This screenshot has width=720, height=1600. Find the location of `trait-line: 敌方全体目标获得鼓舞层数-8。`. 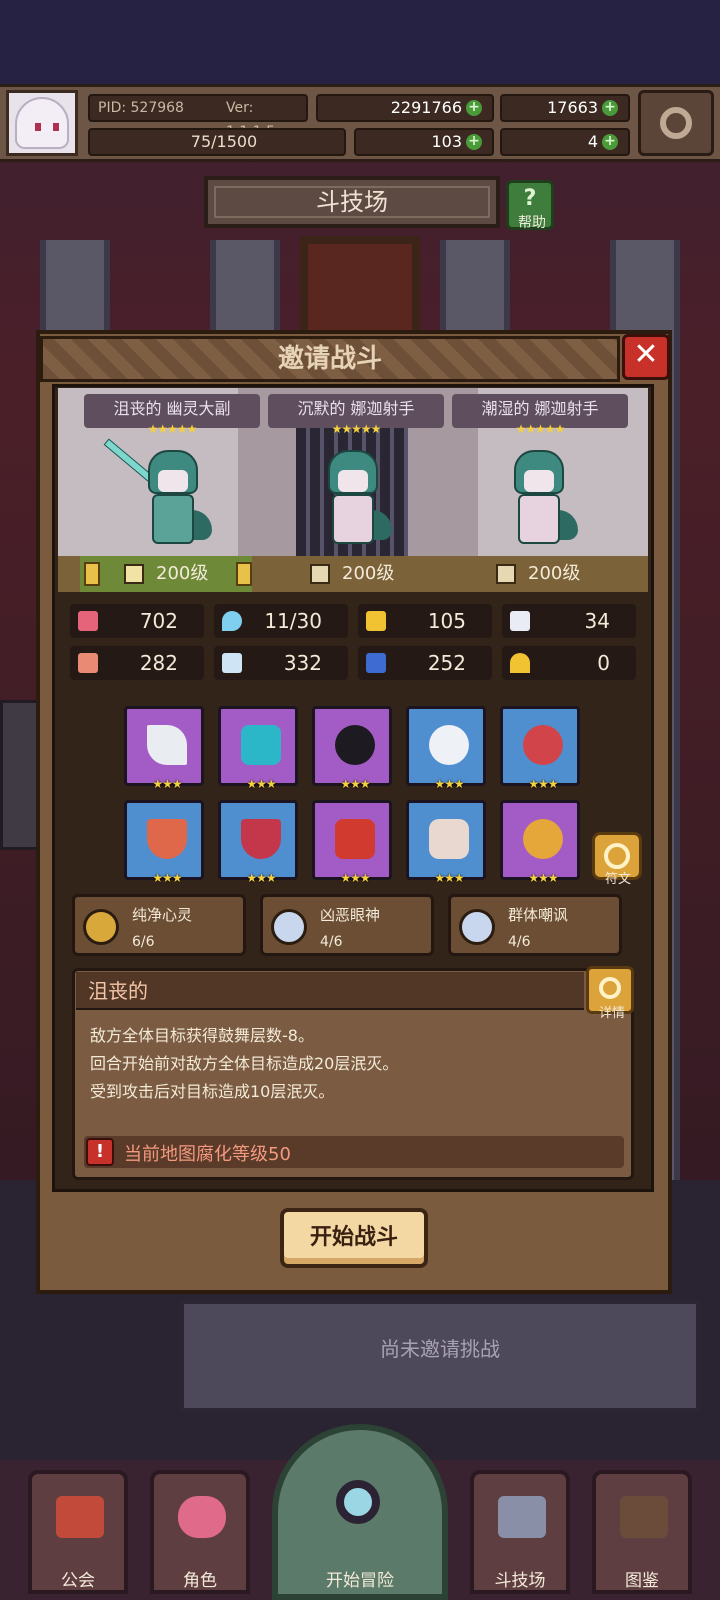

trait-line: 敌方全体目标获得鼓舞层数-8。 is located at coordinates (202, 1035).